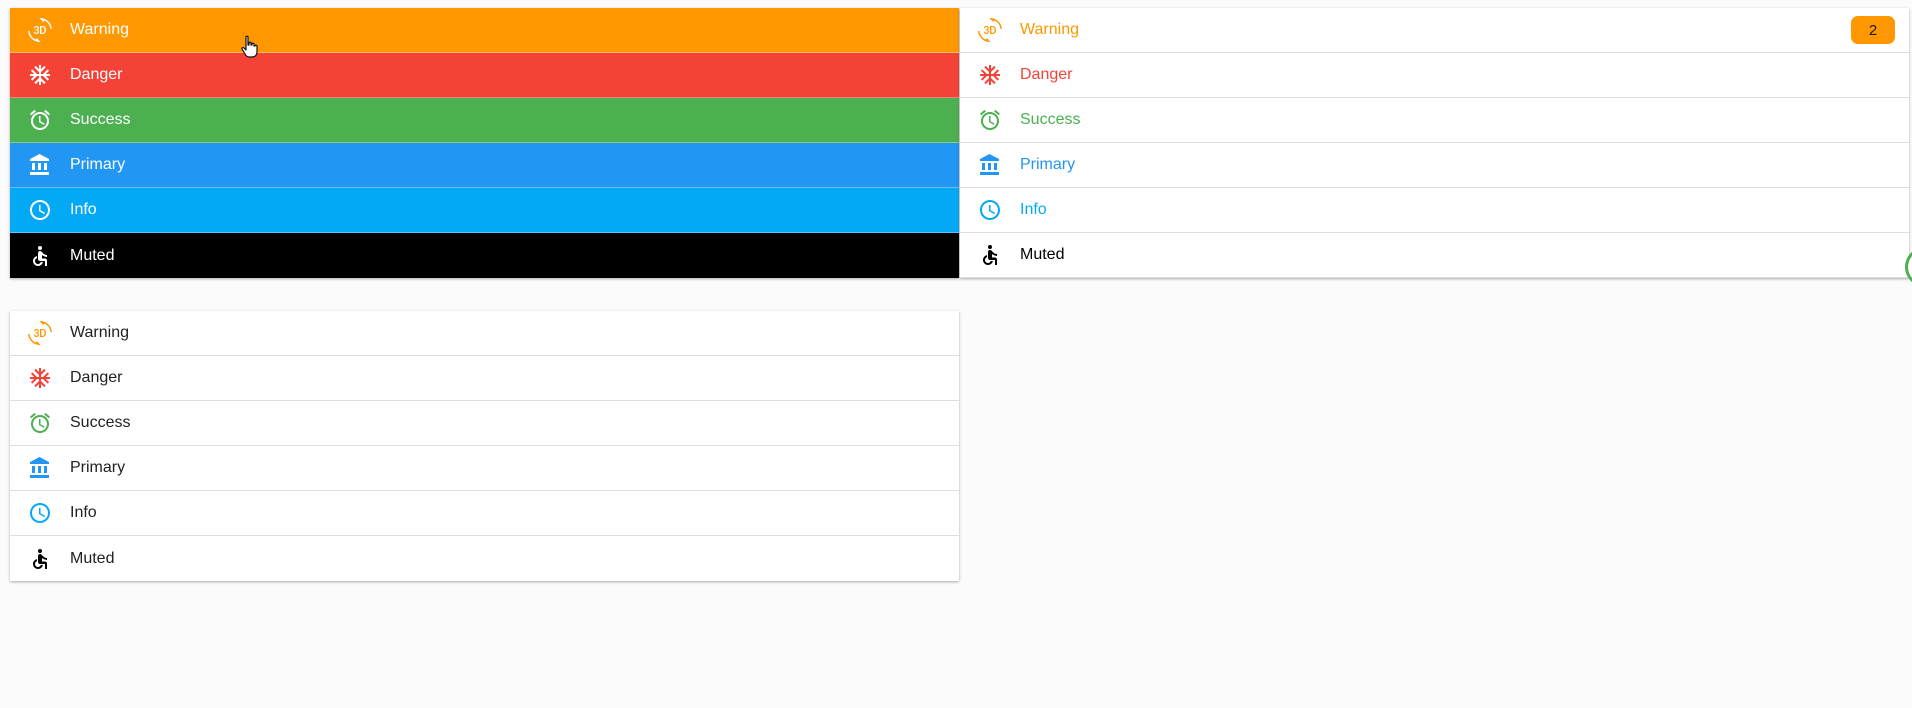 The height and width of the screenshot is (708, 1912). Describe the element at coordinates (1873, 30) in the screenshot. I see `count-badge: 2` at that location.